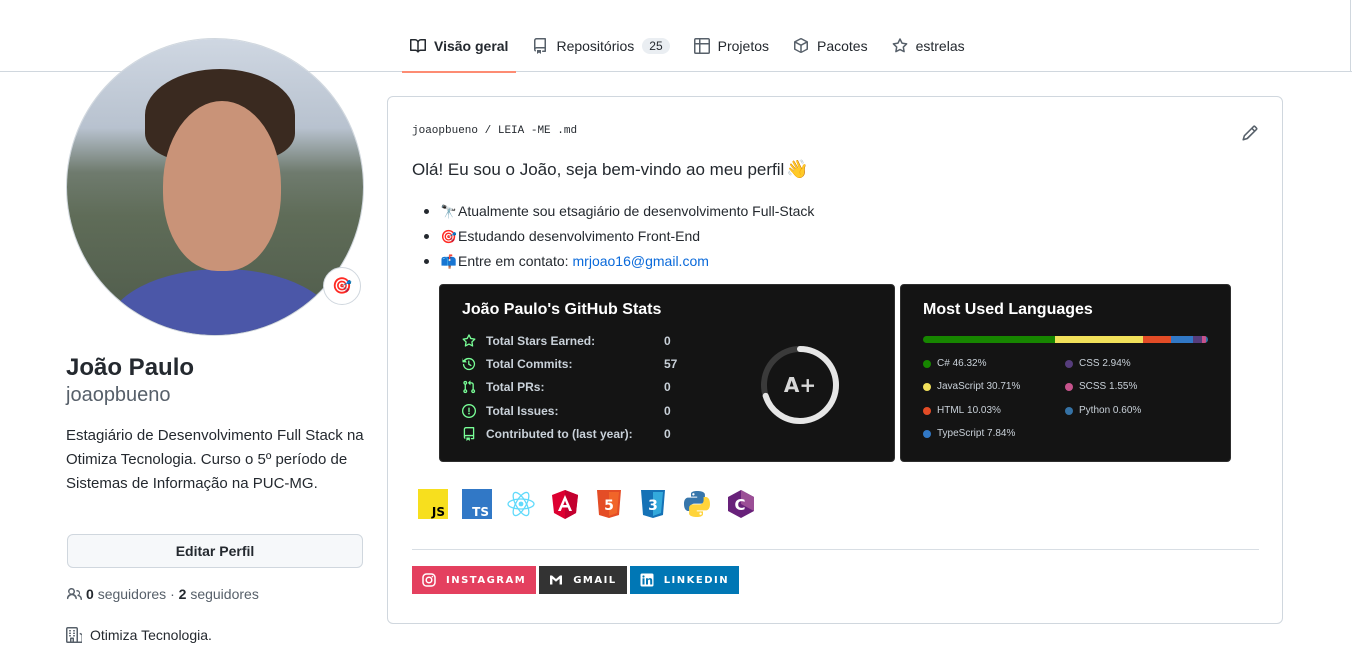 The image size is (1352, 653). I want to click on grade-ring: A+, so click(800, 385).